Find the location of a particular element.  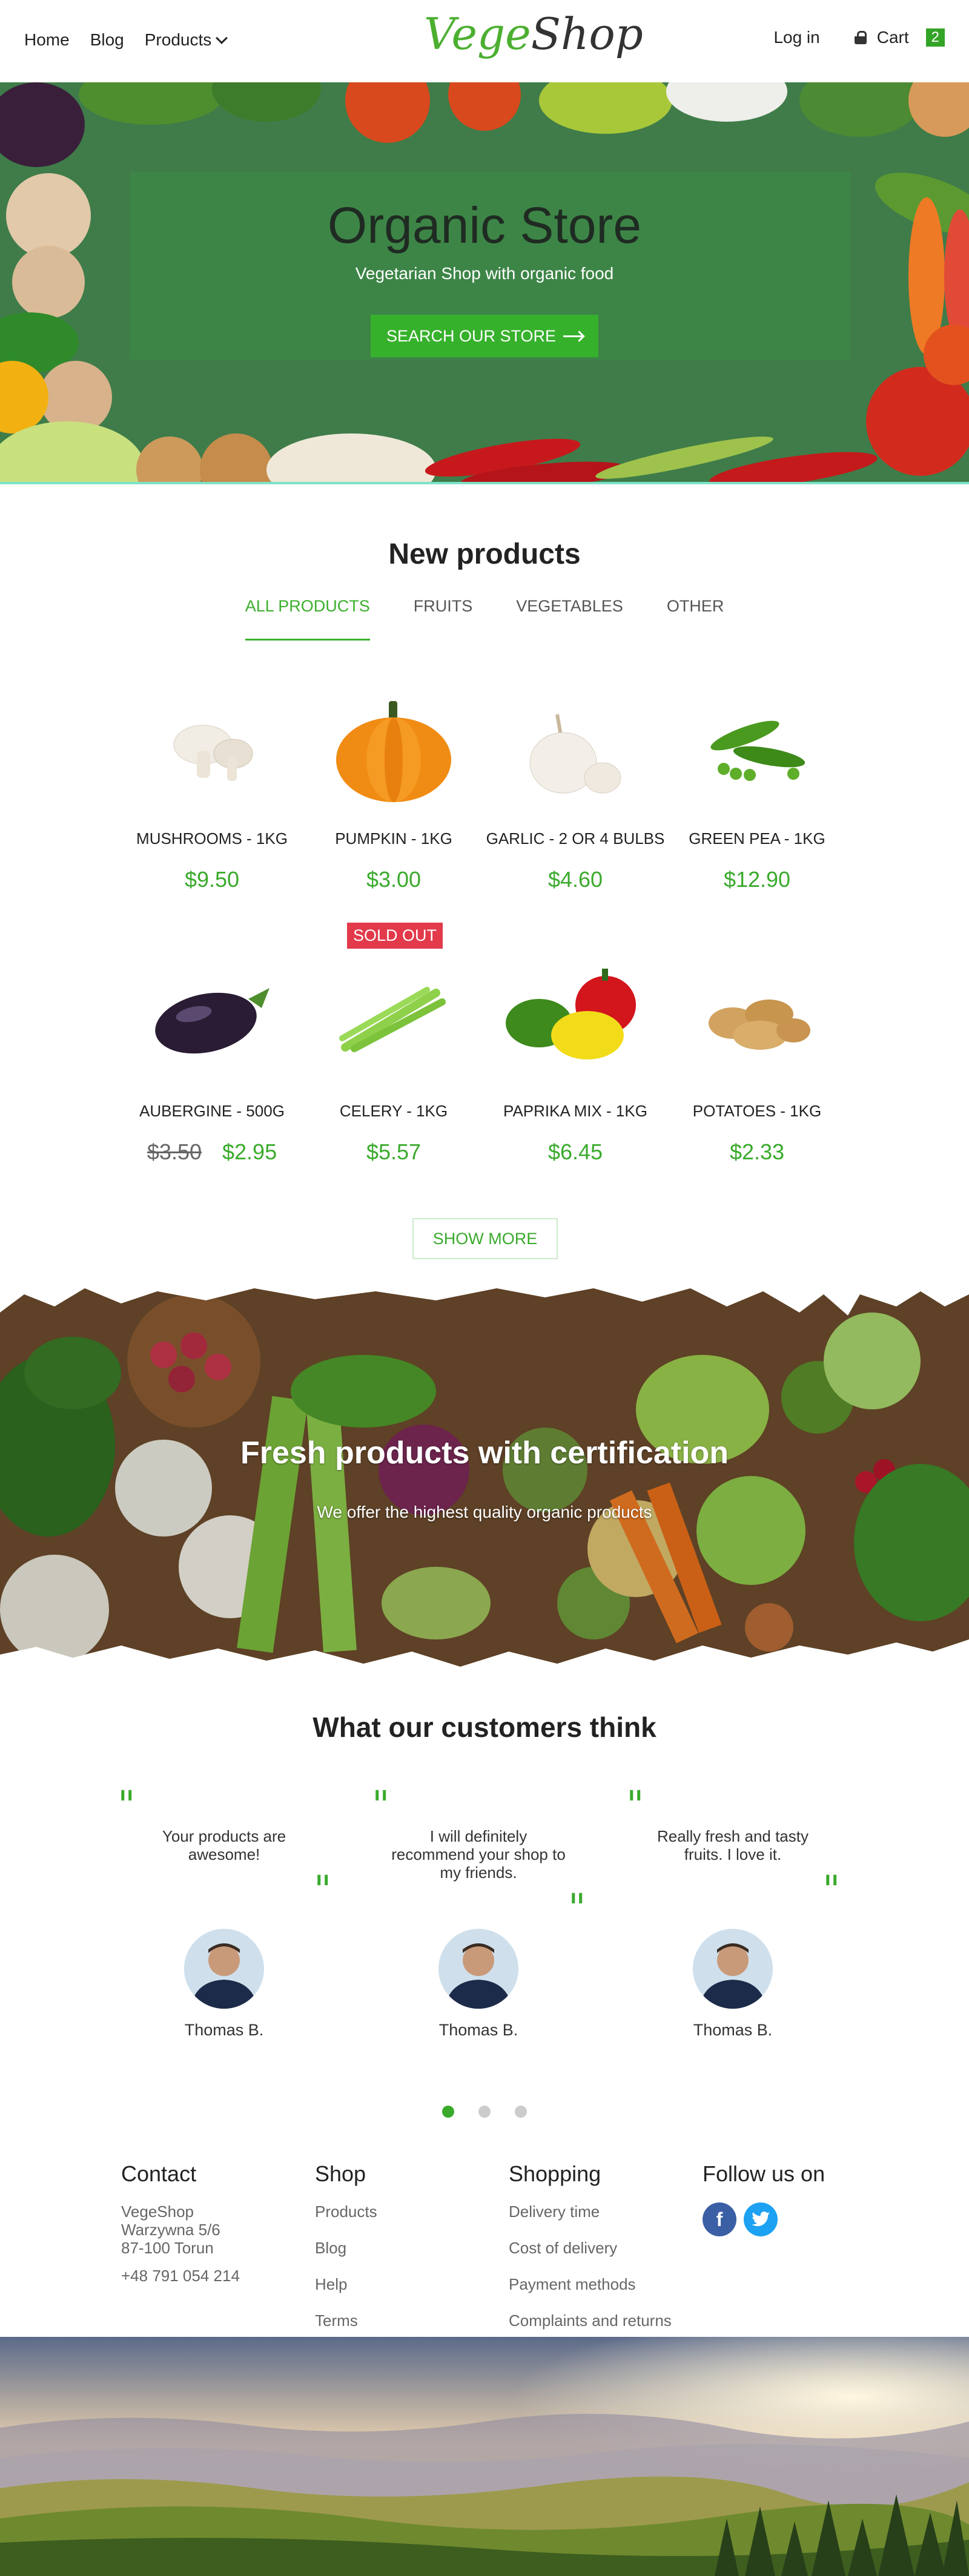

product-price: $5.57 is located at coordinates (394, 1151).